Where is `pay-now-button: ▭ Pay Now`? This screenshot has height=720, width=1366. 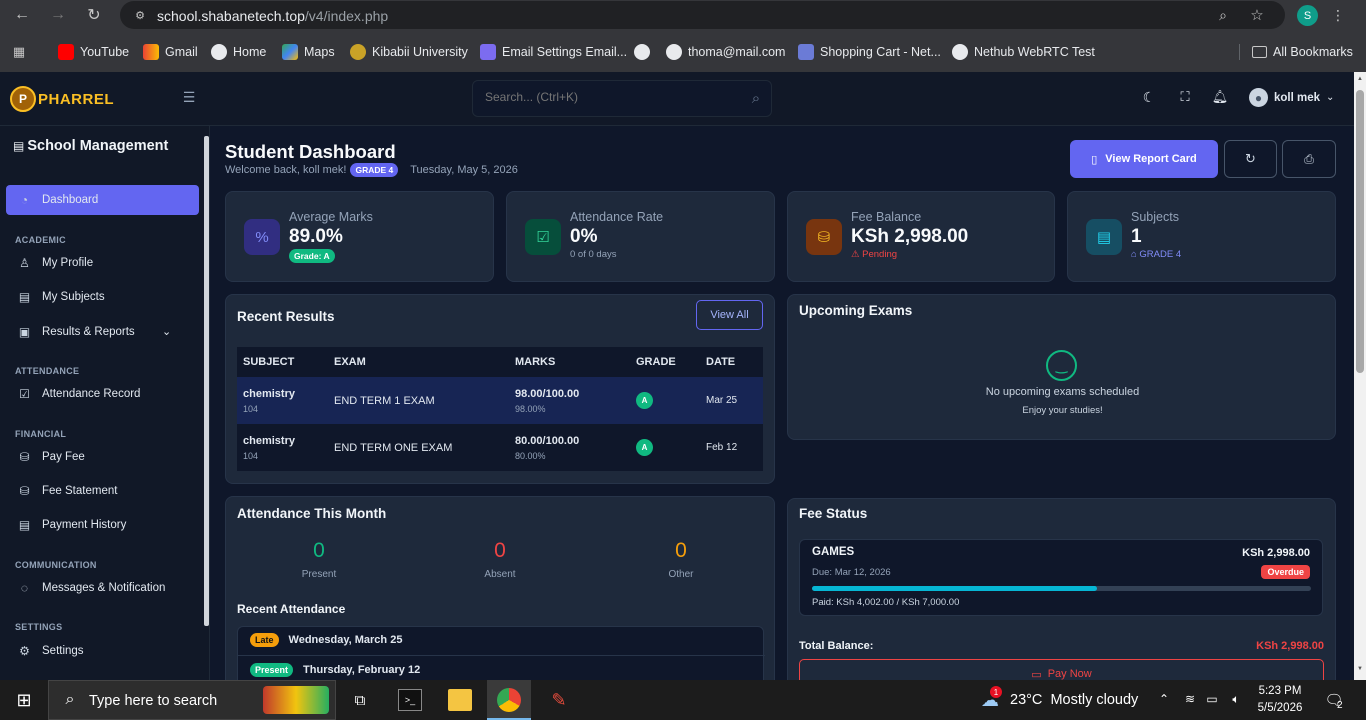
pay-now-button: ▭ Pay Now is located at coordinates (1061, 669).